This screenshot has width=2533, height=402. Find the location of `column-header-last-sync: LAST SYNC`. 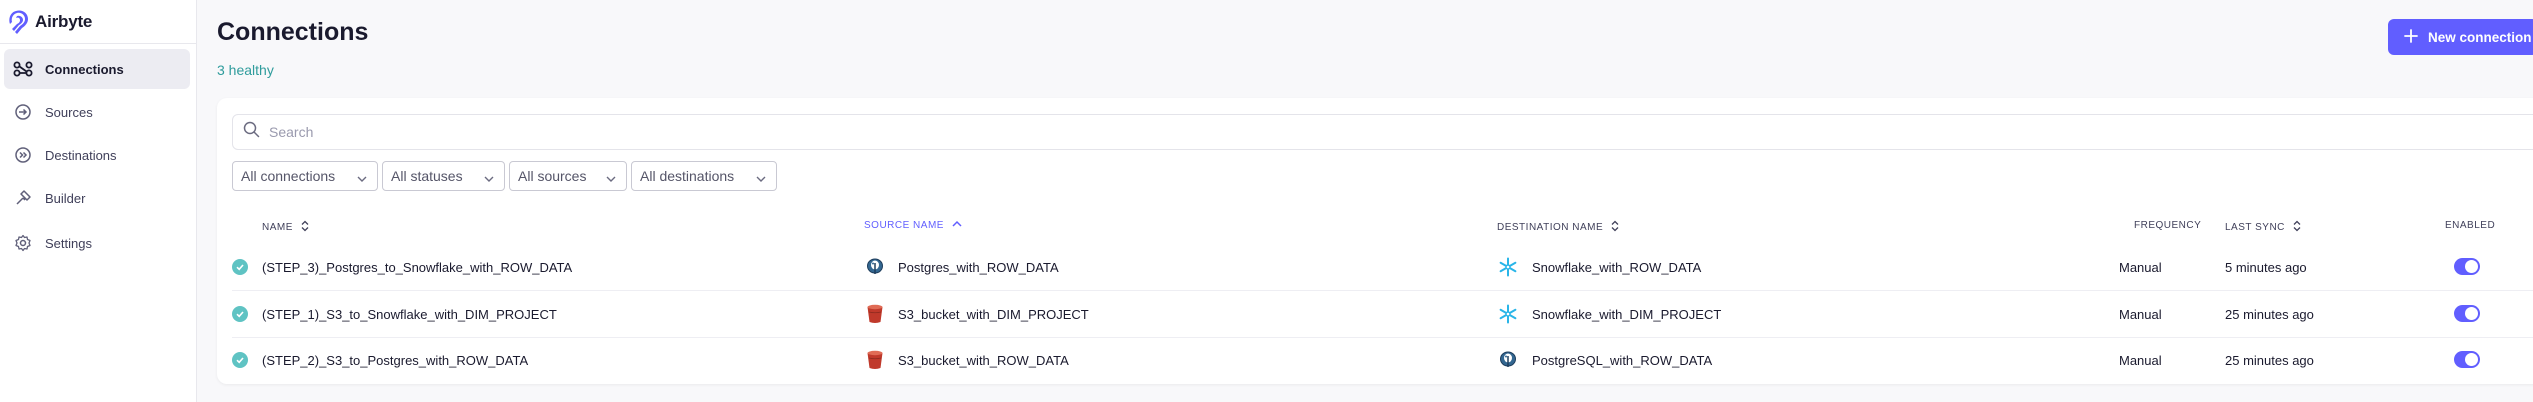

column-header-last-sync: LAST SYNC is located at coordinates (2263, 227).